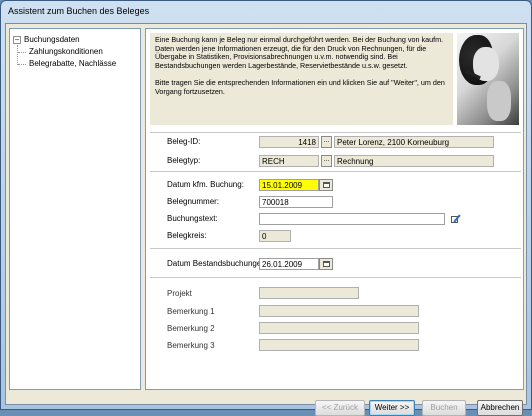 The image size is (532, 416). What do you see at coordinates (216, 263) in the screenshot?
I see `datum-bestand-label: Datum Bestandsbuchungen` at bounding box center [216, 263].